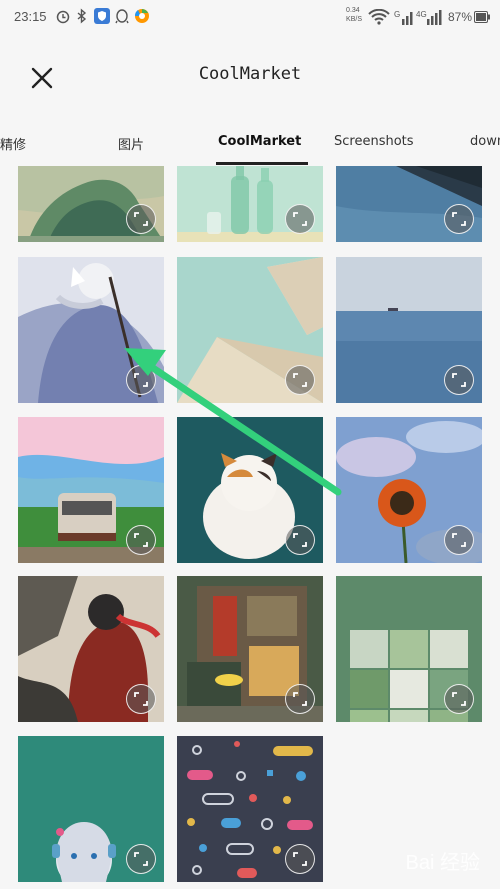  Describe the element at coordinates (63, 16) in the screenshot. I see `alarm-icon` at that location.